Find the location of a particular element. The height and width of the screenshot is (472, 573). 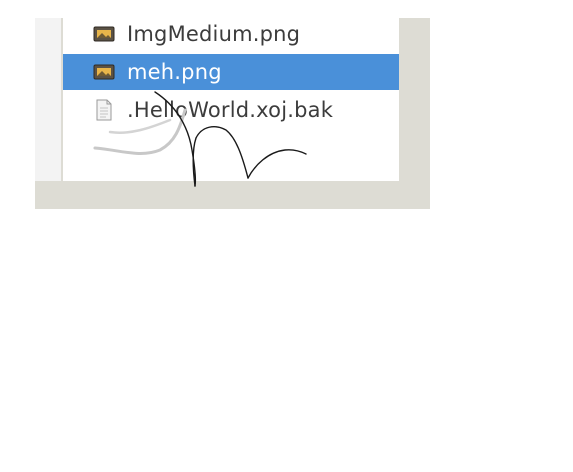

file-name: .HelloWorld.xoj.bak is located at coordinates (230, 109).